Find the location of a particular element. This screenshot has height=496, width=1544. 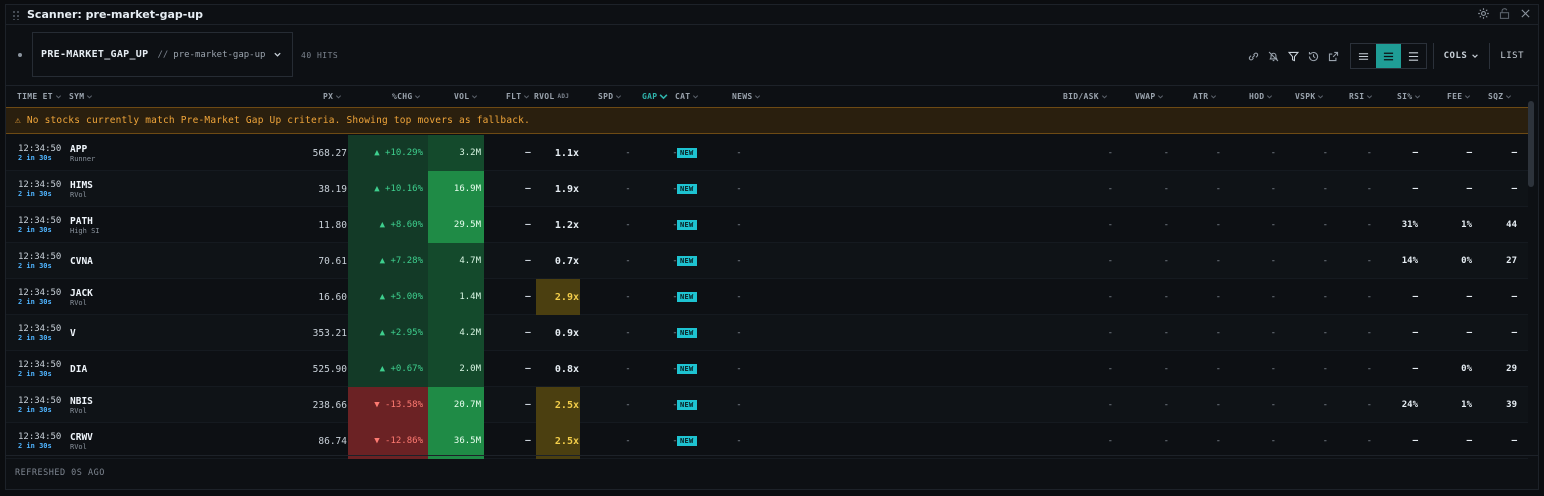

symbol-ticker: HIMS is located at coordinates (81, 185).